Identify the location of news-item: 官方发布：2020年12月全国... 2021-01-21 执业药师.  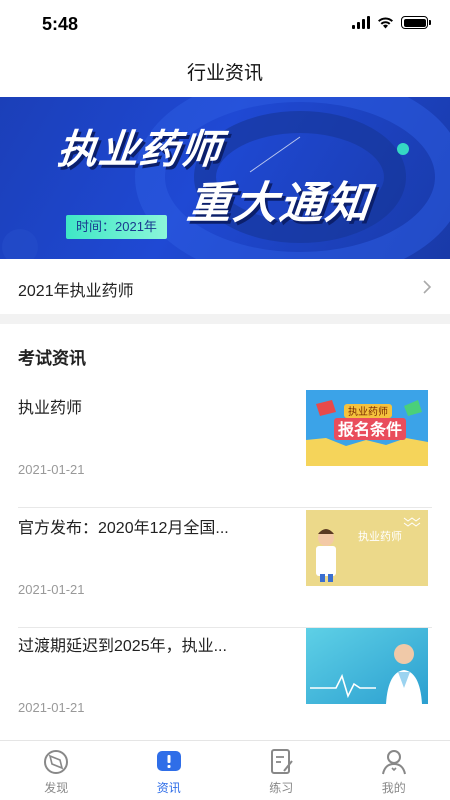
(225, 569).